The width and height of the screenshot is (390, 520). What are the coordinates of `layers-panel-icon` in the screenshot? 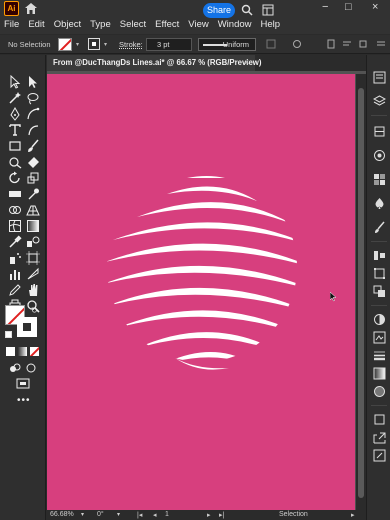 It's located at (379, 131).